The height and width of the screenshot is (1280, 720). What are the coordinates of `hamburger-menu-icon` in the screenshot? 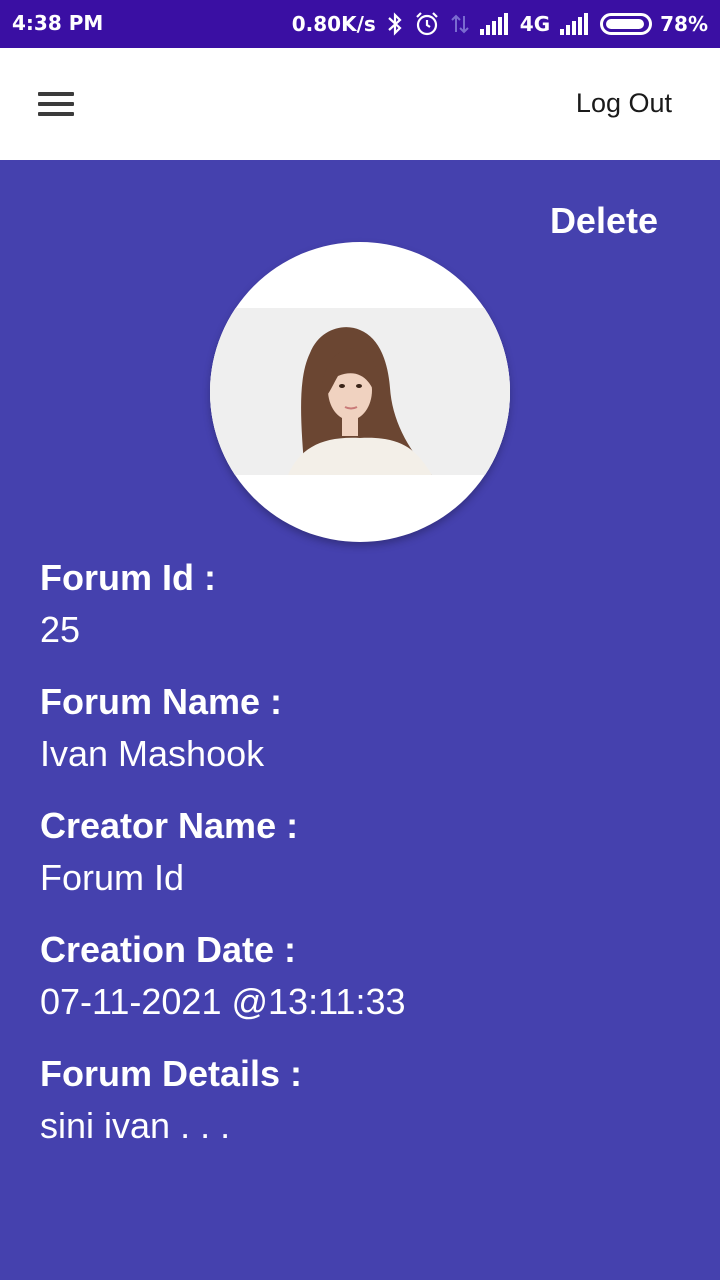 It's located at (56, 105).